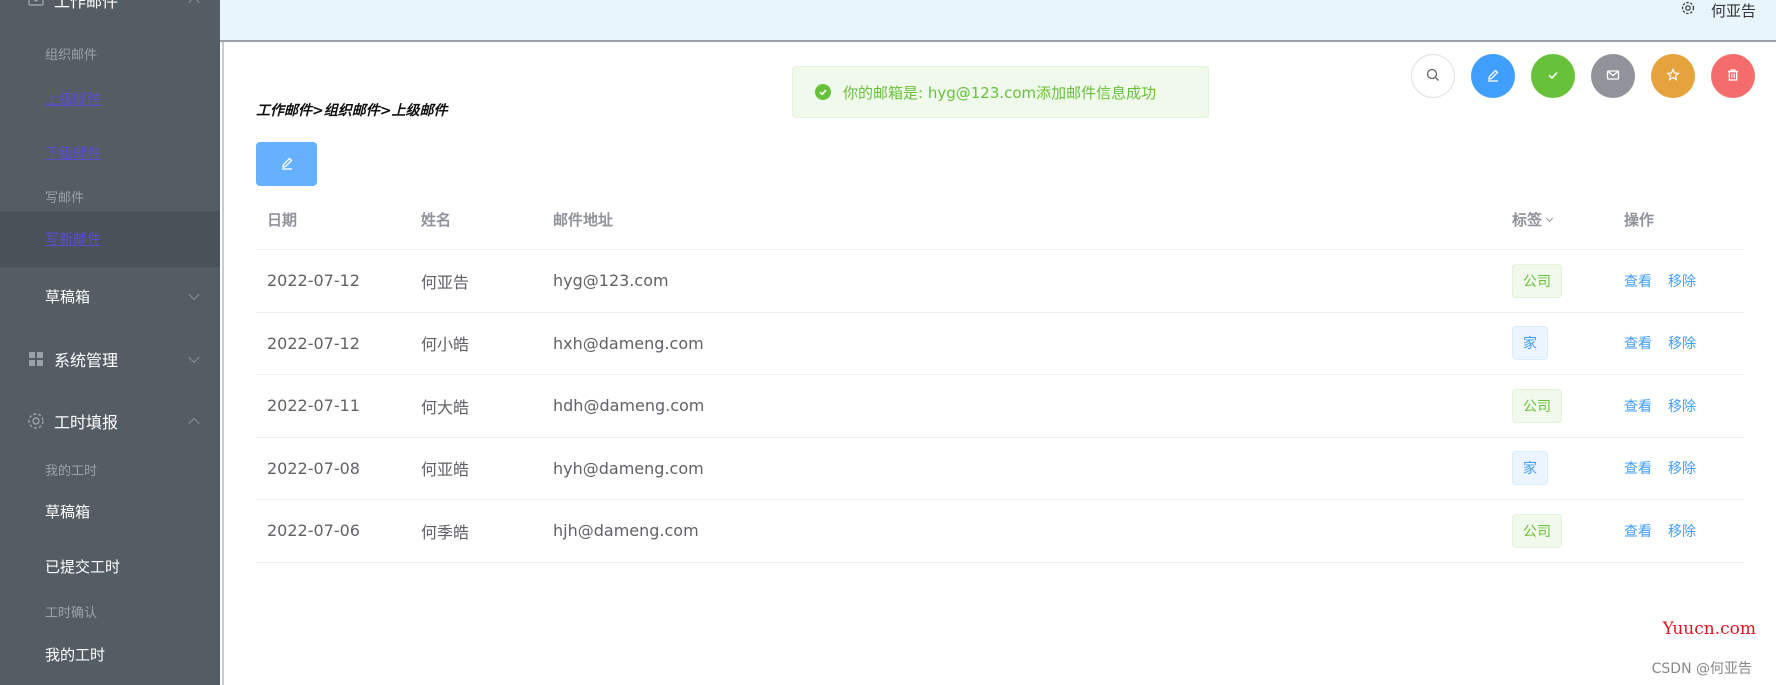 This screenshot has height=685, width=1776. What do you see at coordinates (583, 220) in the screenshot?
I see `column-header-email: 邮件地址` at bounding box center [583, 220].